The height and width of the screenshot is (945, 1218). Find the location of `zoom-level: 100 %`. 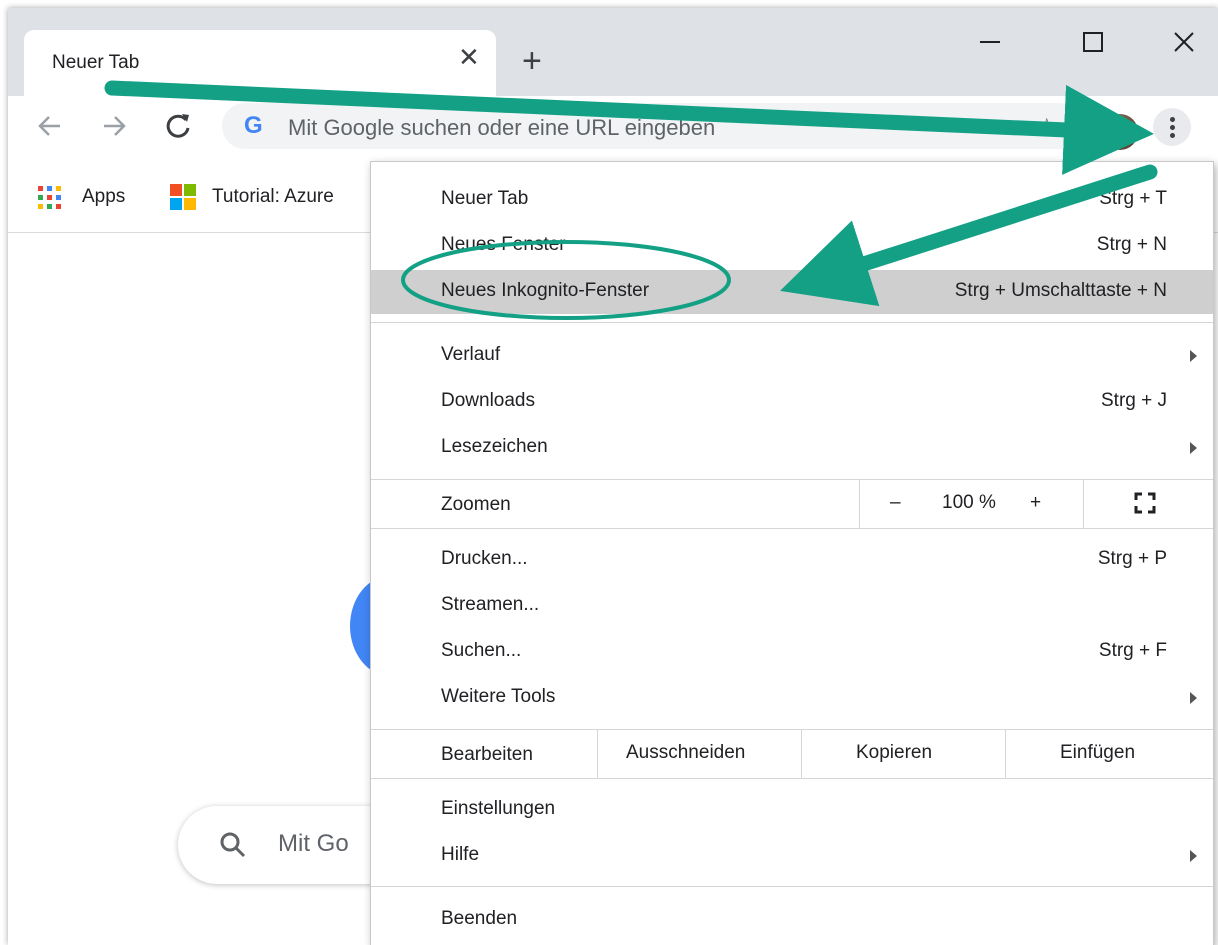

zoom-level: 100 % is located at coordinates (969, 502).